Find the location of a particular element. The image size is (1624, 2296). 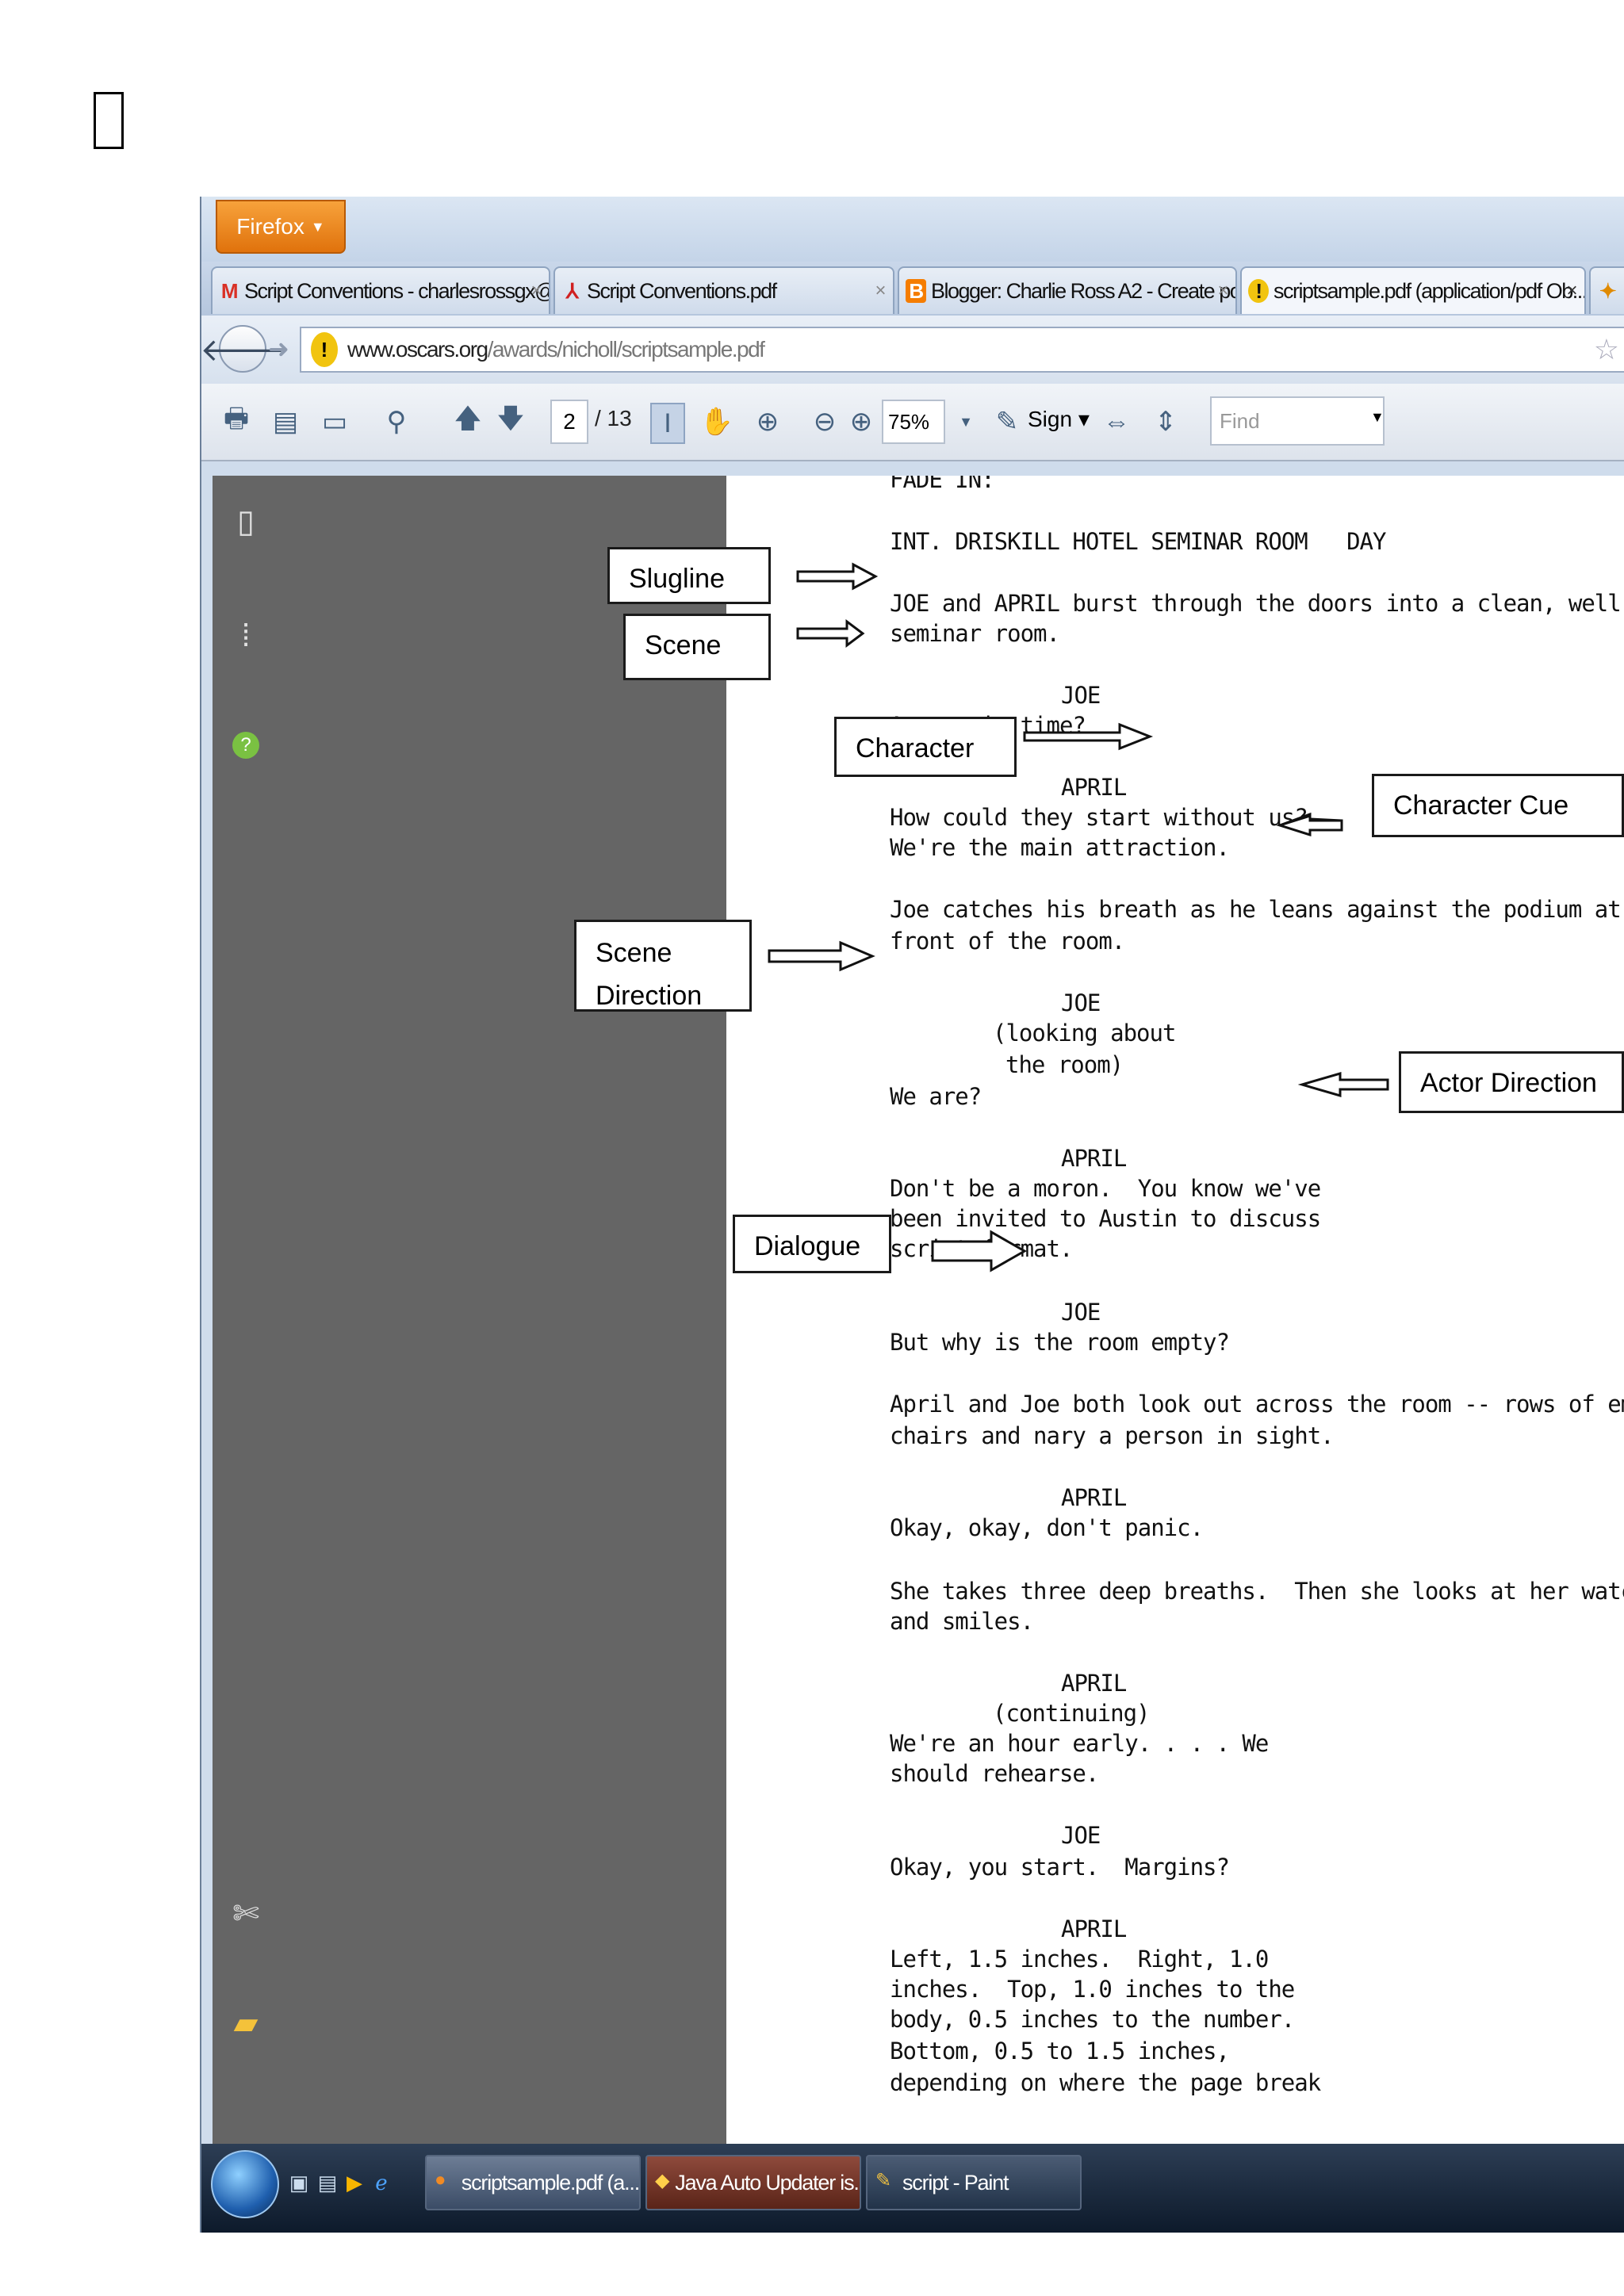

tab-title: Blogger: Charlie Ross A2 - Create post is located at coordinates (1084, 290).